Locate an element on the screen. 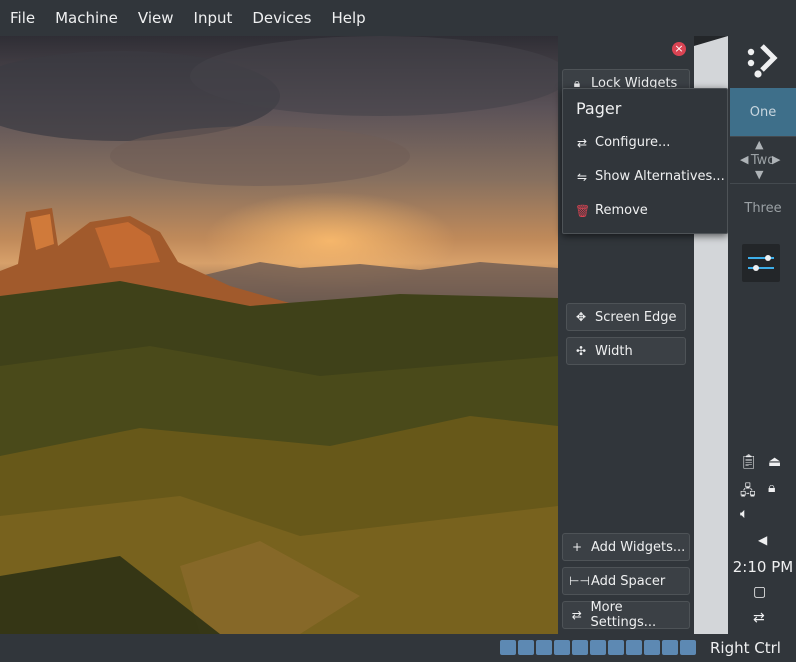  network-icon: 🖧 is located at coordinates (748, 492).